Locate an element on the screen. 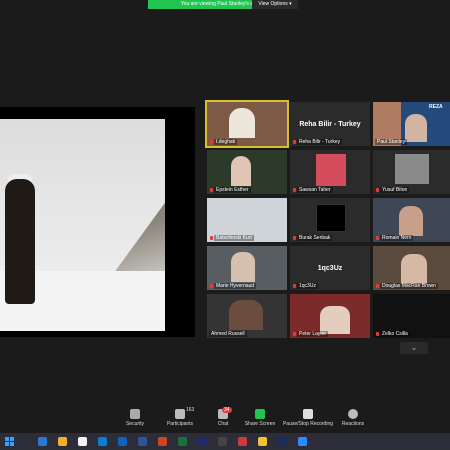 Image resolution: width=450 pixels, height=450 pixels. chat-button: 34 Chat is located at coordinates (223, 416).